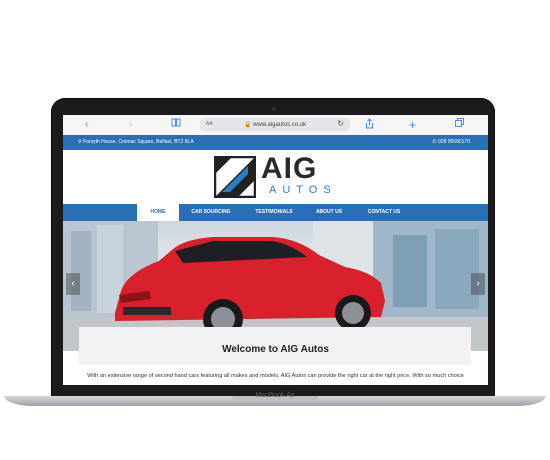 The image size is (550, 460). What do you see at coordinates (412, 125) in the screenshot?
I see `new-tab-icon: +` at bounding box center [412, 125].